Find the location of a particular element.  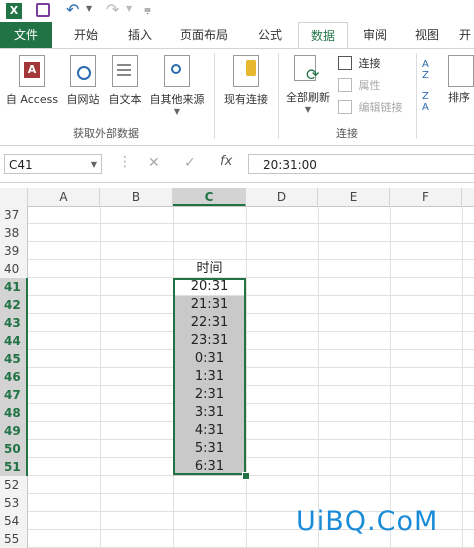

tab-view: 视图 is located at coordinates (427, 35).